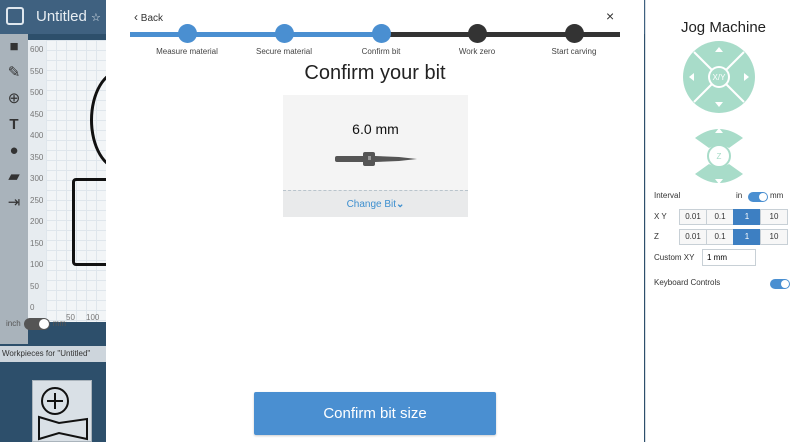  I want to click on z-increment-button: 10, so click(774, 237).